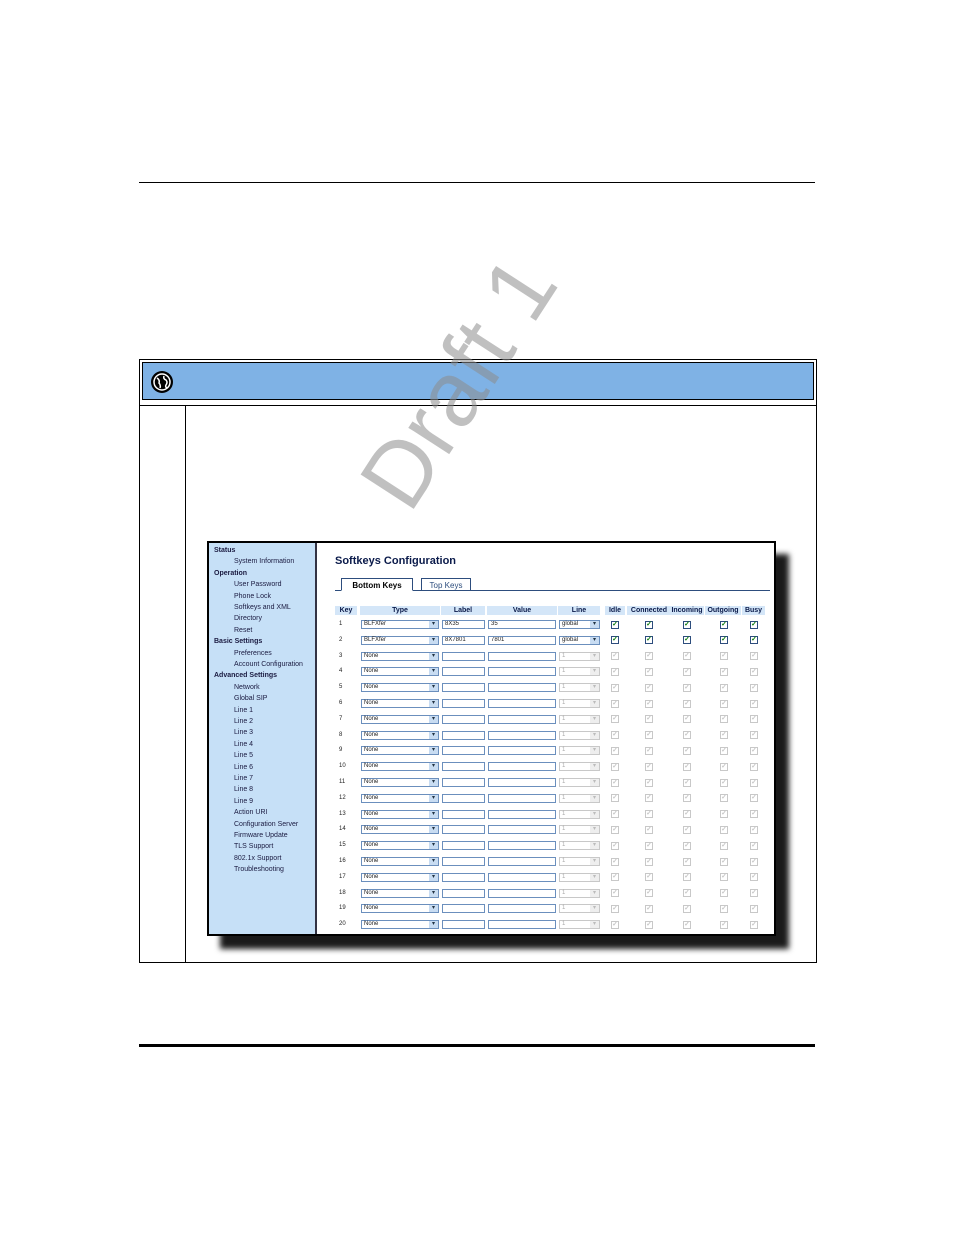 This screenshot has height=1235, width=954. What do you see at coordinates (243, 630) in the screenshot?
I see `sidebar-item: Reset` at bounding box center [243, 630].